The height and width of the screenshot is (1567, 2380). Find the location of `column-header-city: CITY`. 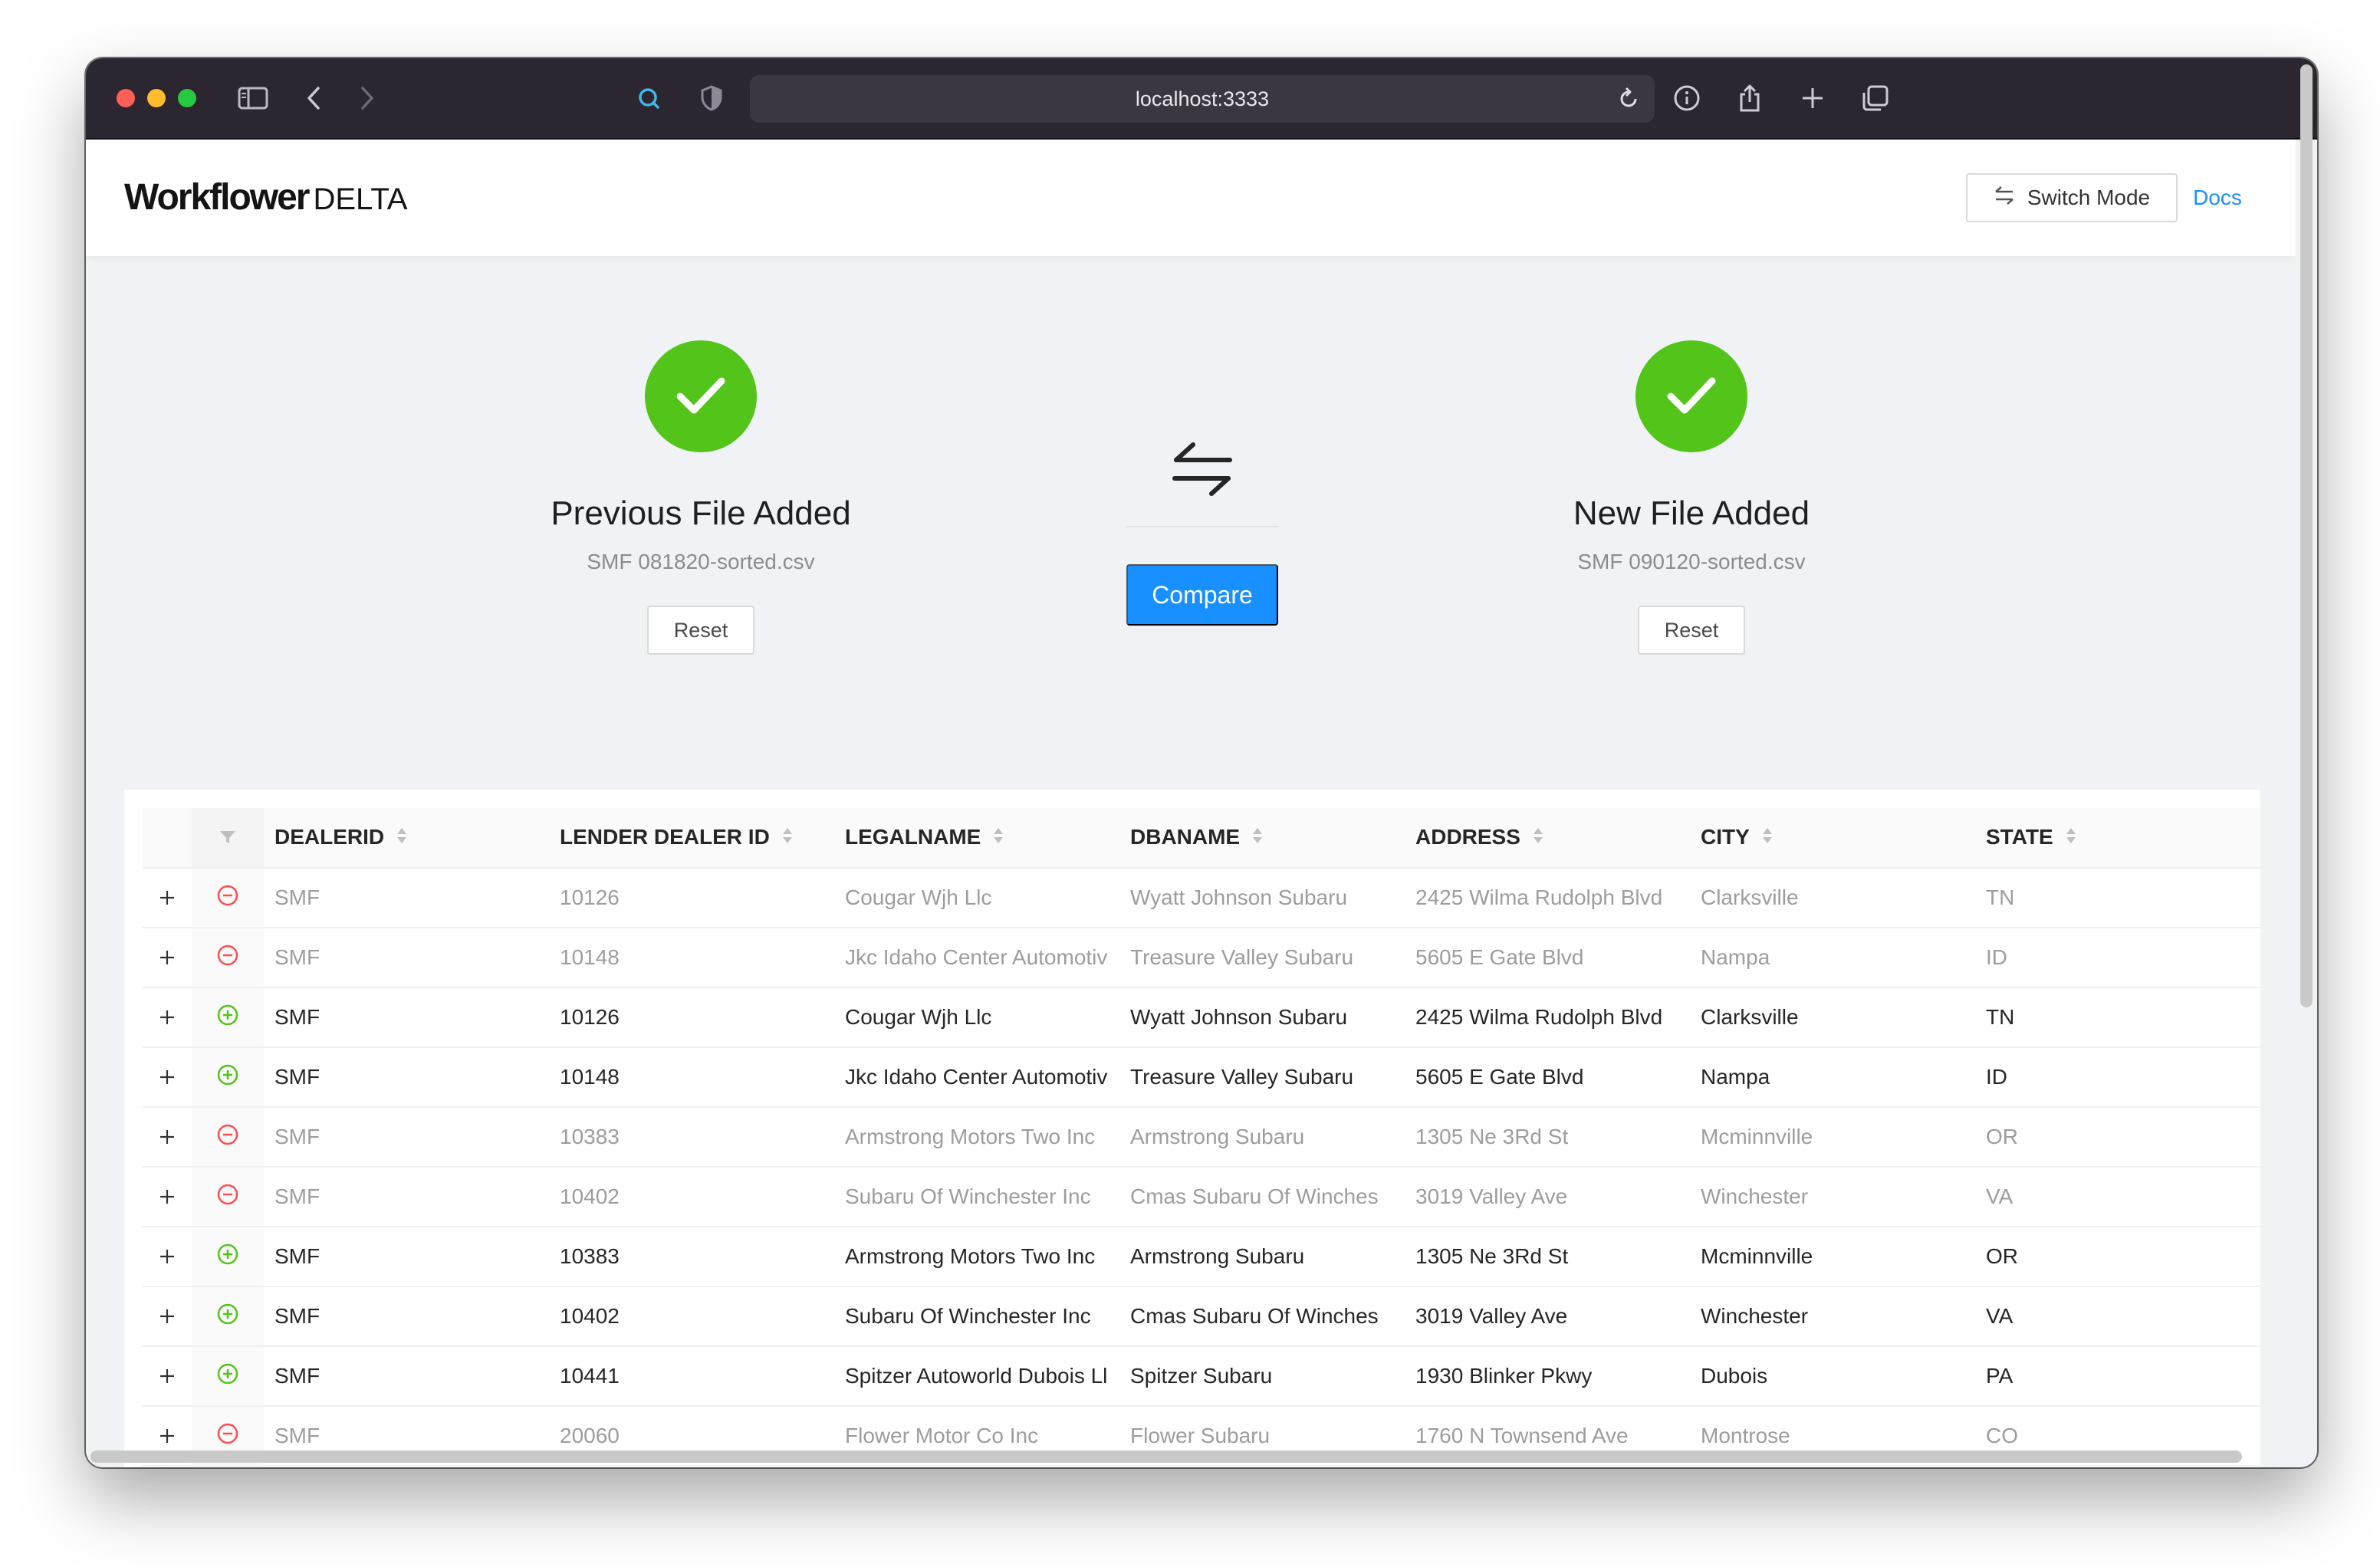

column-header-city: CITY is located at coordinates (1832, 838).